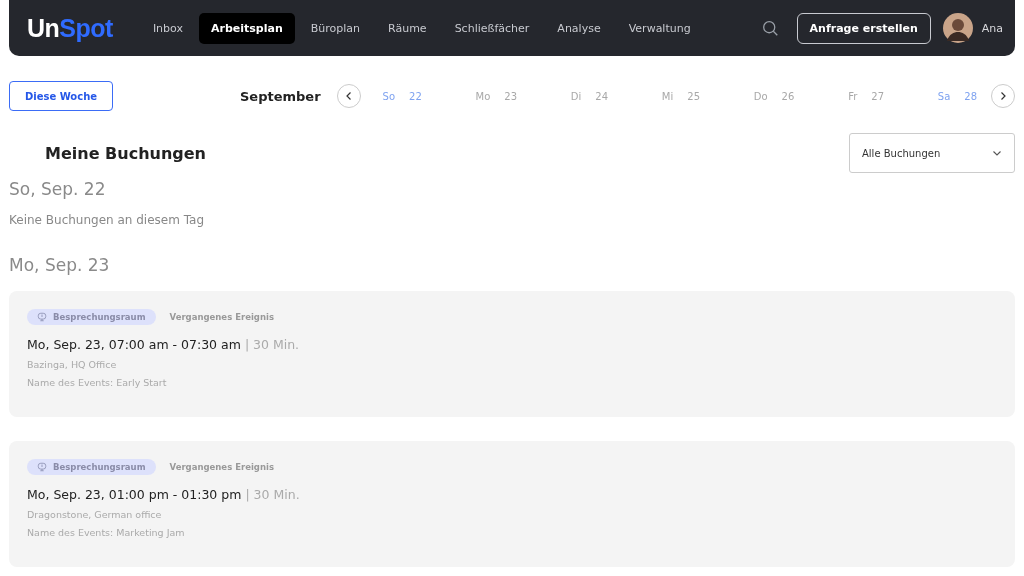  Describe the element at coordinates (693, 96) in the screenshot. I see `day-number: 25` at that location.